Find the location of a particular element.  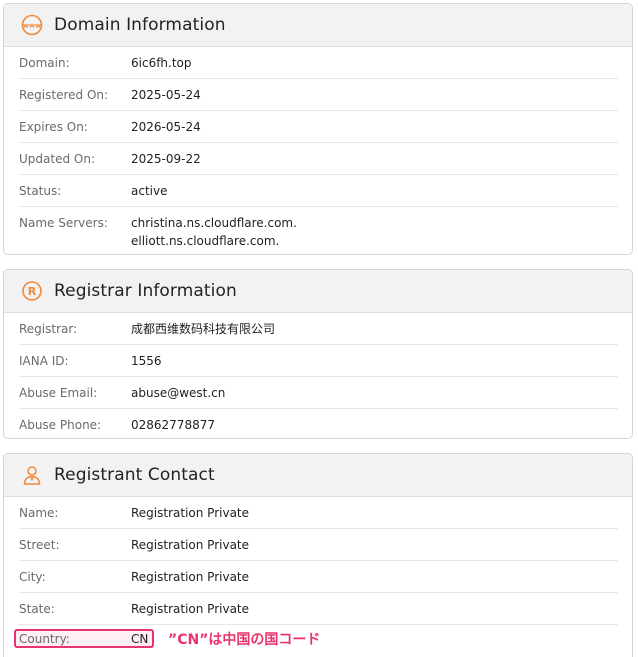

www-globe-icon: www is located at coordinates (32, 25).